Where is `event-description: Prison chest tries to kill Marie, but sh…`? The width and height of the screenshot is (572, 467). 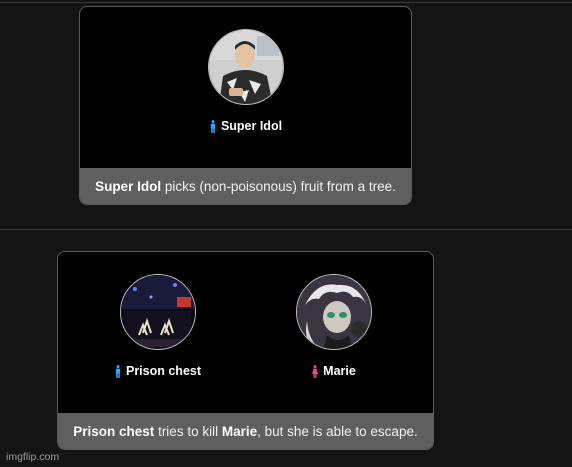 event-description: Prison chest tries to kill Marie, but sh… is located at coordinates (245, 431).